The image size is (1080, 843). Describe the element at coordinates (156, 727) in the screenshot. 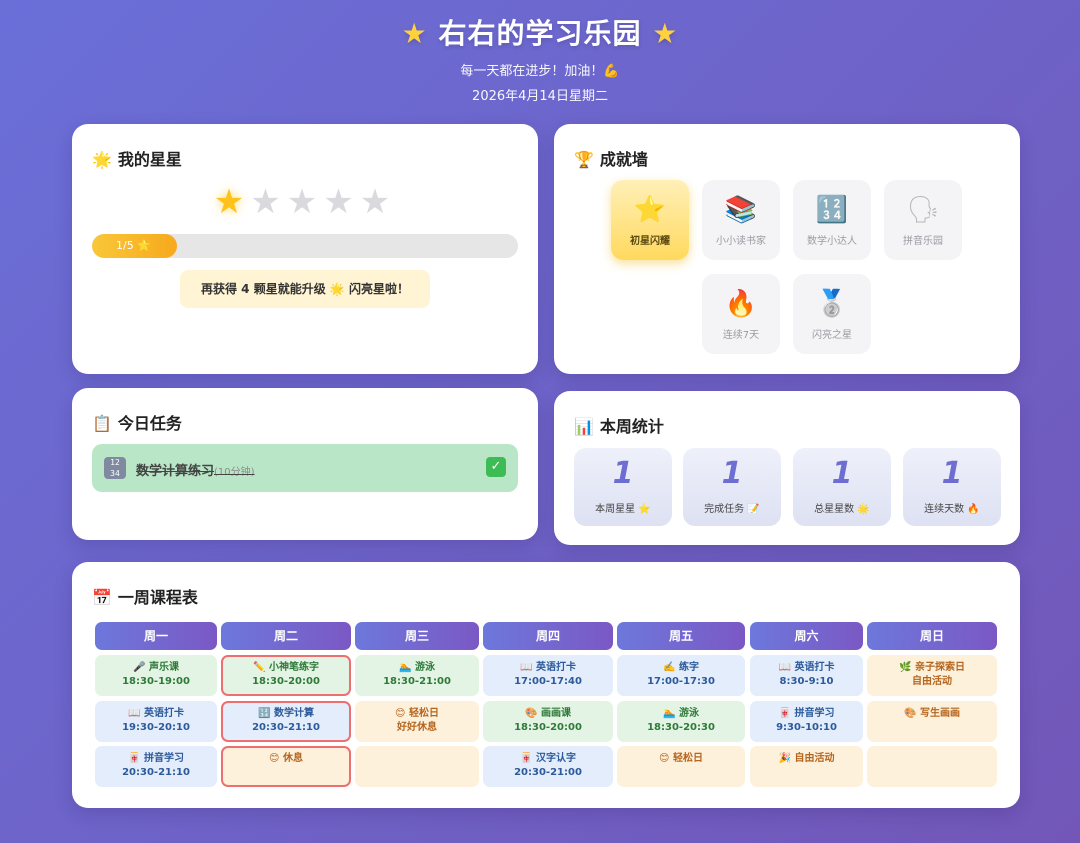

I see `class-time: 19:30-20:10` at that location.